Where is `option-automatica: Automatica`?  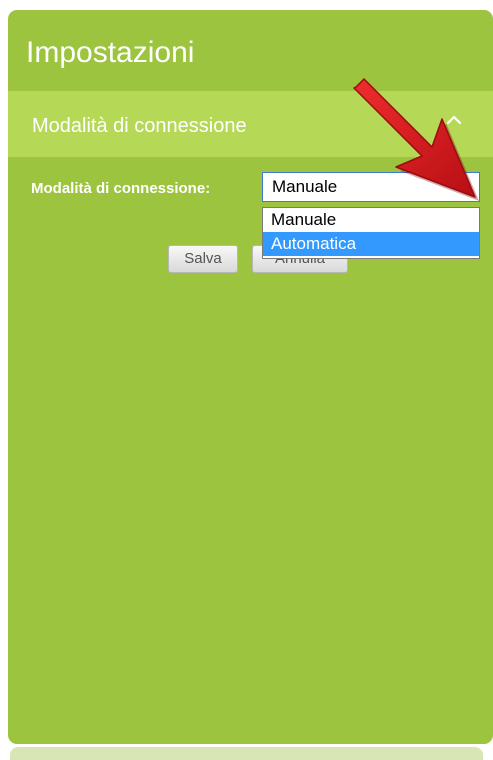
option-automatica: Automatica is located at coordinates (371, 244).